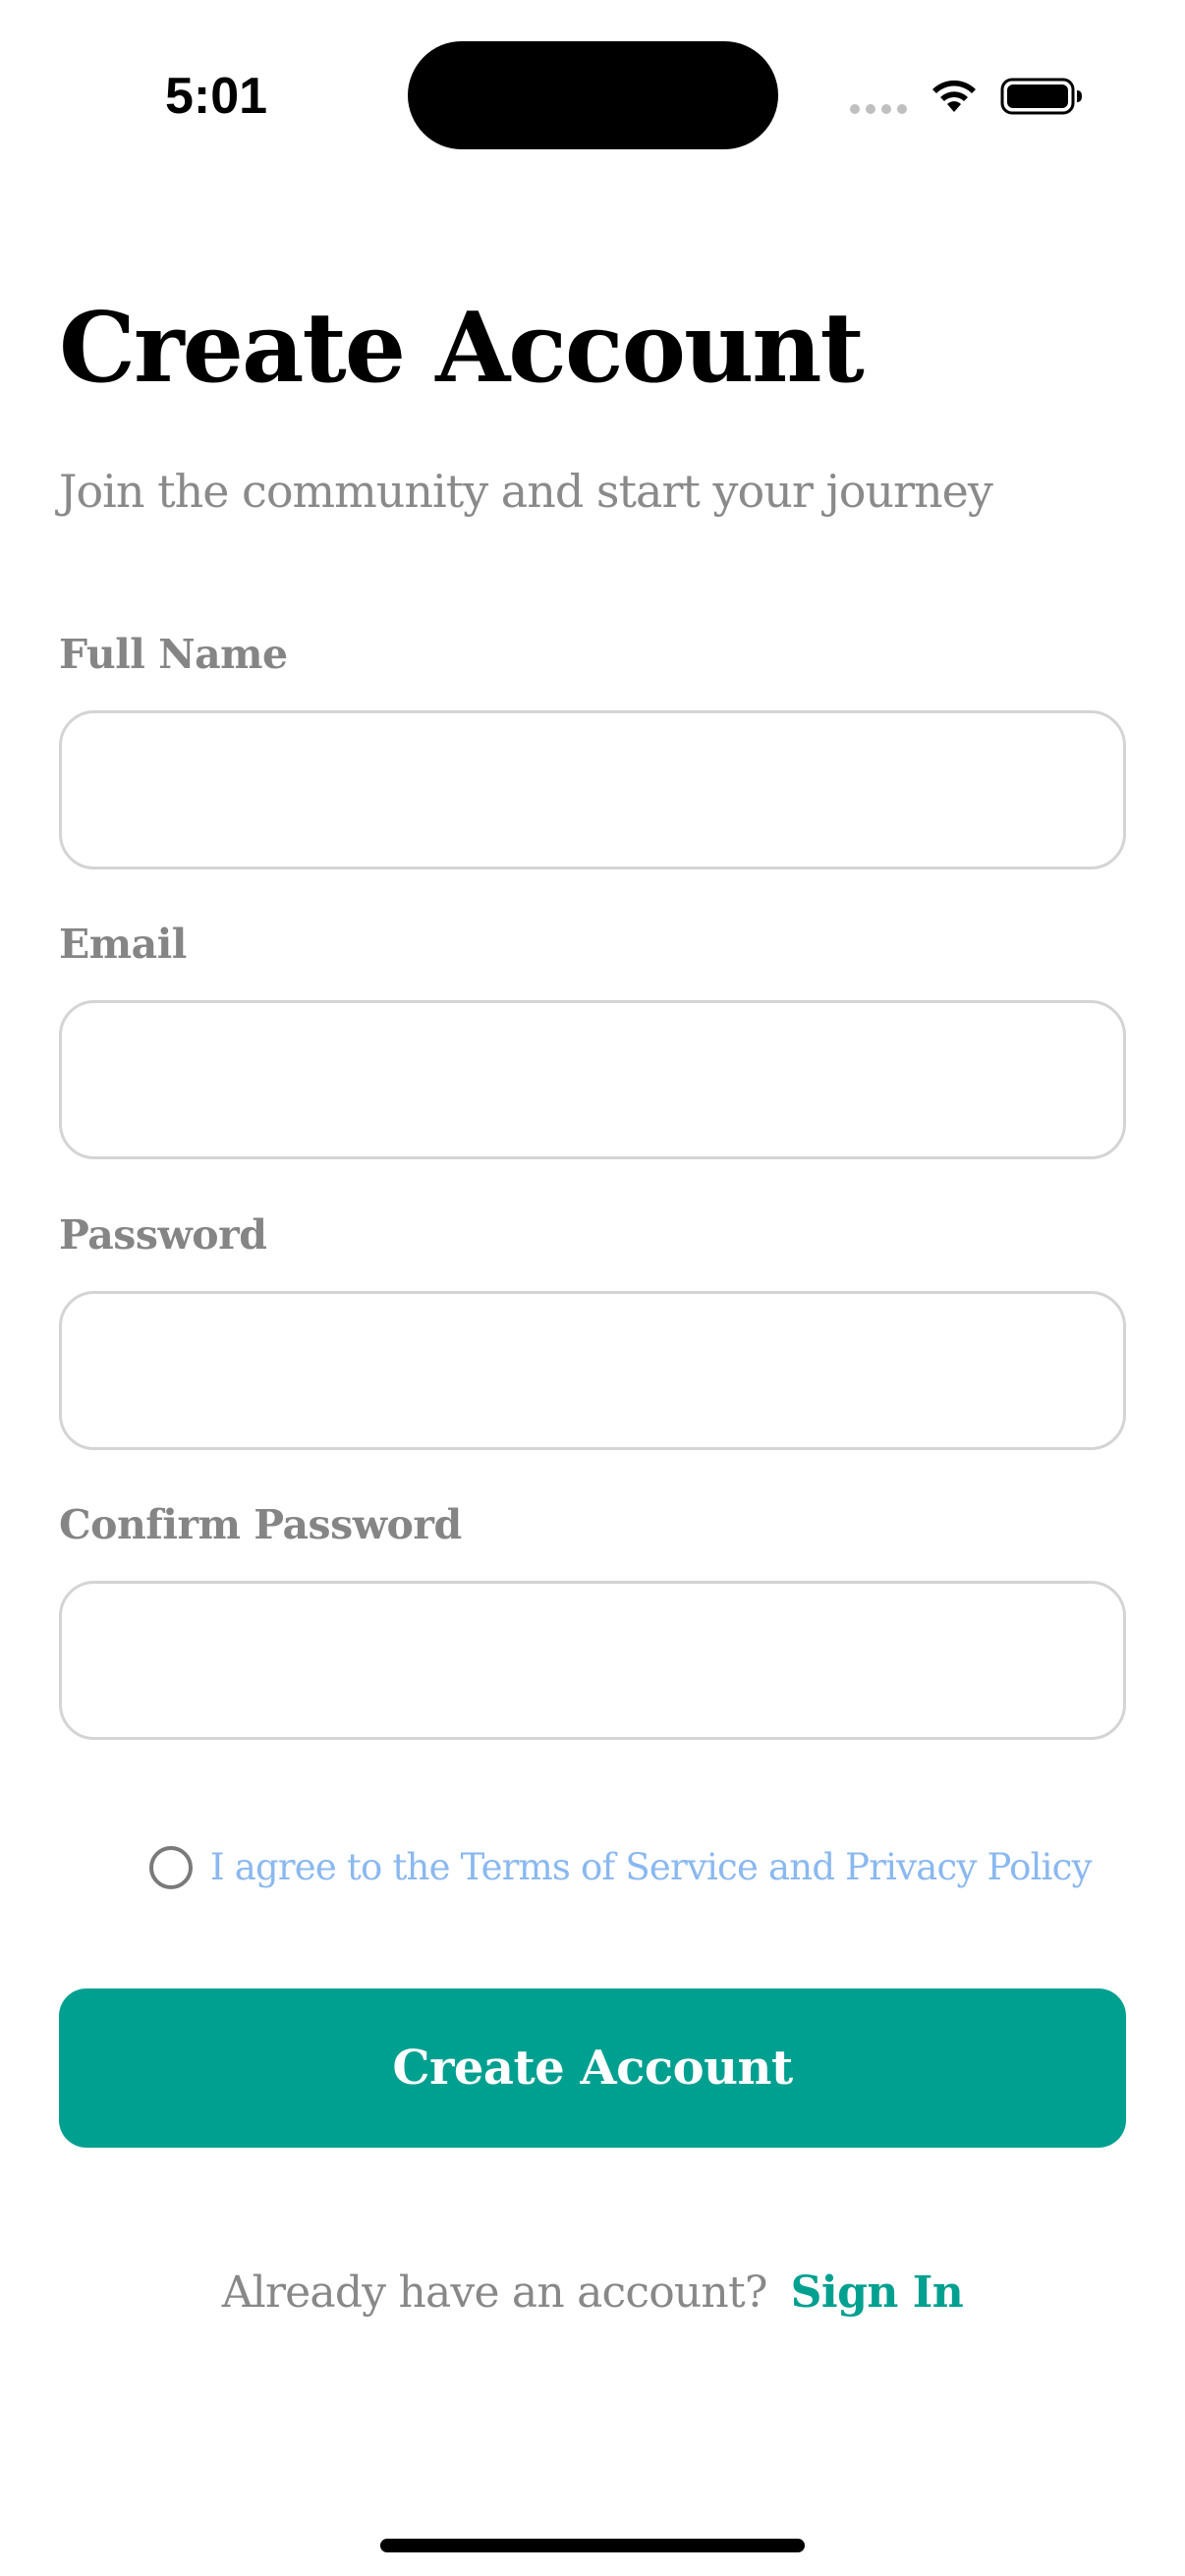 Image resolution: width=1185 pixels, height=2576 pixels. Describe the element at coordinates (174, 654) in the screenshot. I see `full-name-label: Full Name` at that location.